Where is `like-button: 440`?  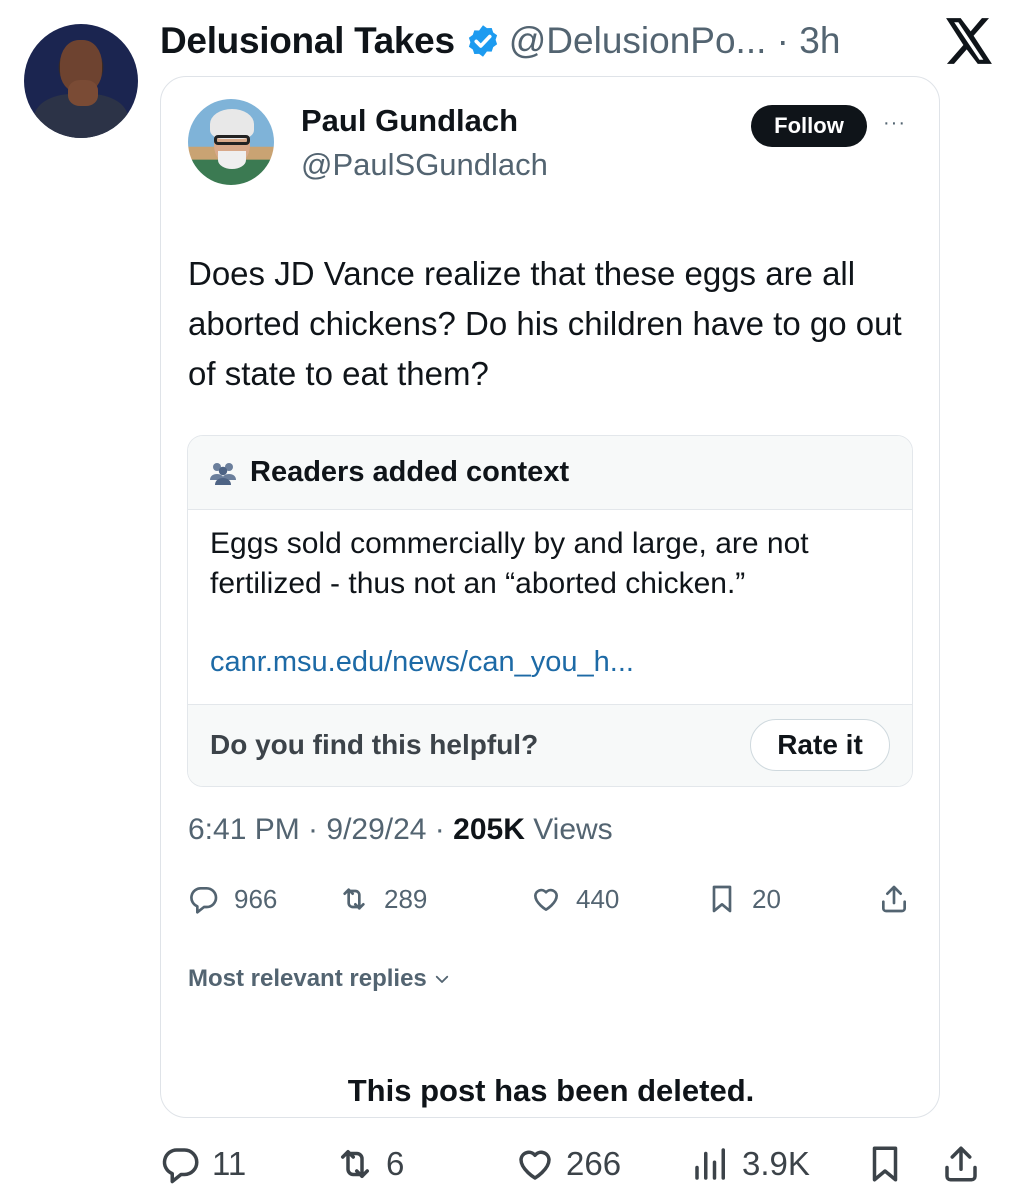 like-button: 440 is located at coordinates (574, 899).